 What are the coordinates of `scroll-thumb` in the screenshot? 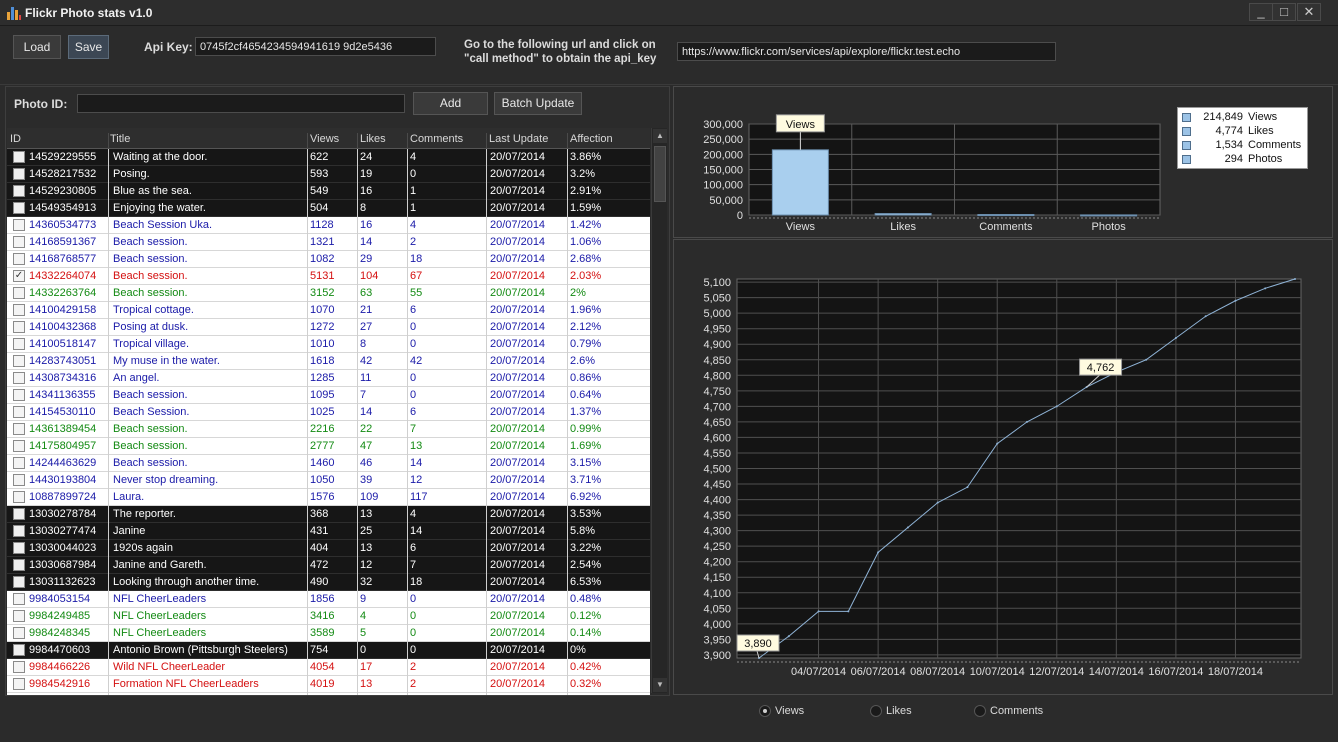 It's located at (660, 174).